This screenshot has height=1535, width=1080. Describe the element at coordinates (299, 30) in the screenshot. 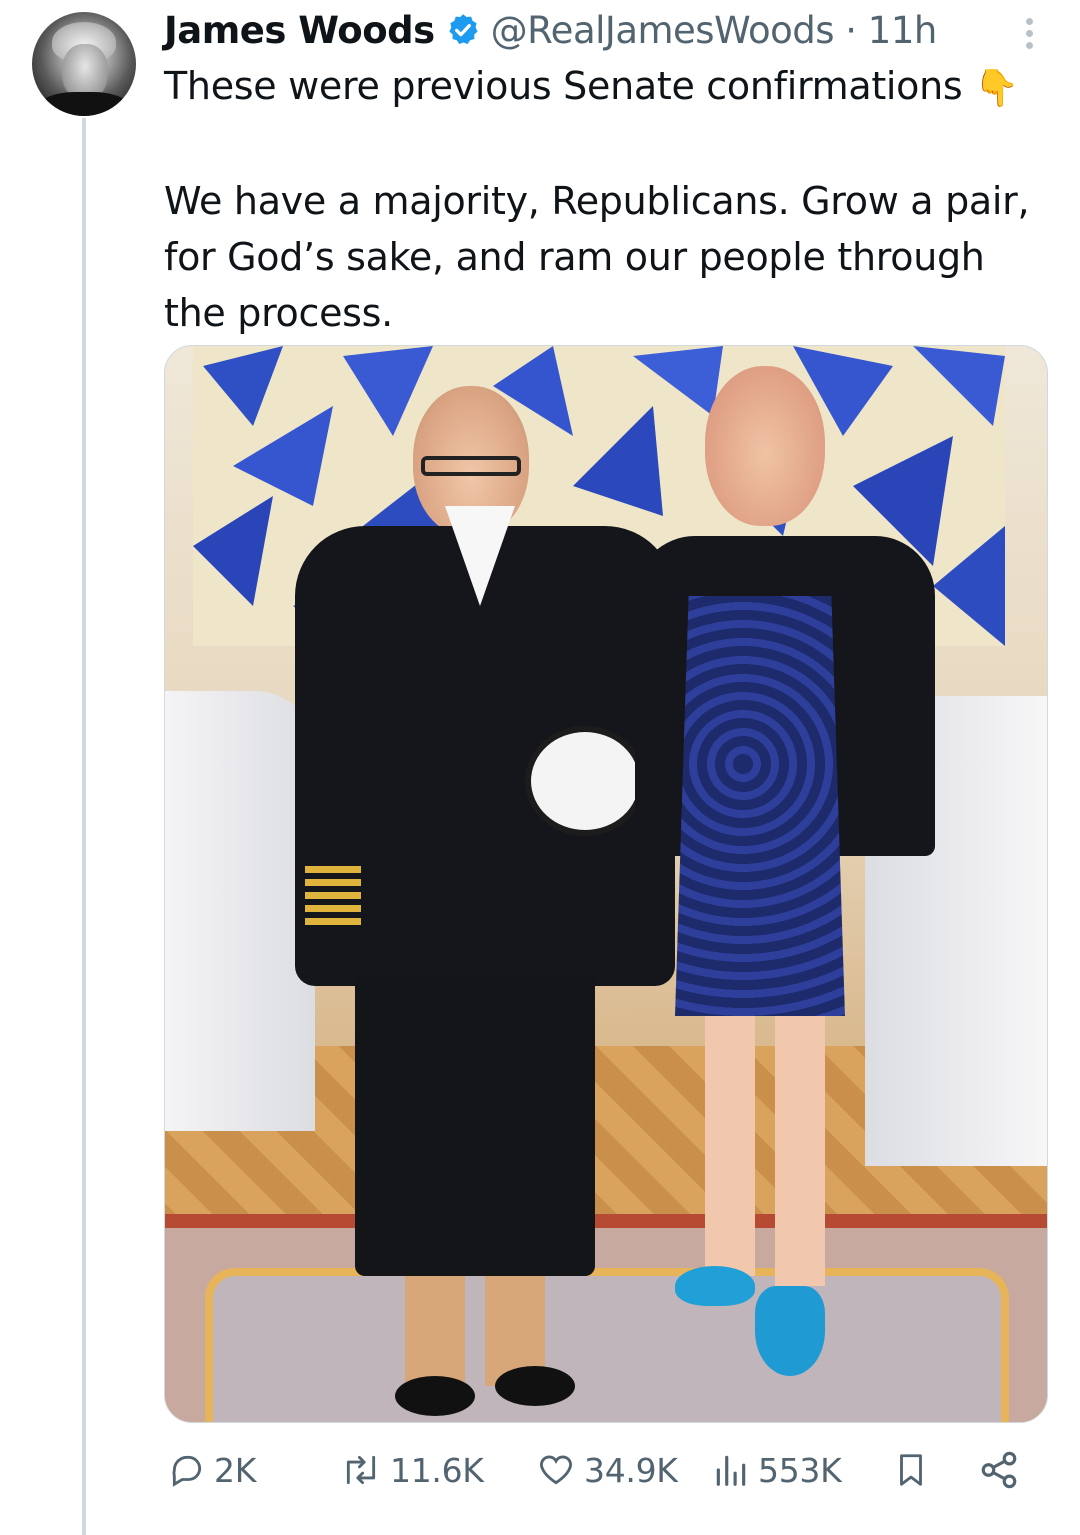

I see `author-name: James Woods` at that location.